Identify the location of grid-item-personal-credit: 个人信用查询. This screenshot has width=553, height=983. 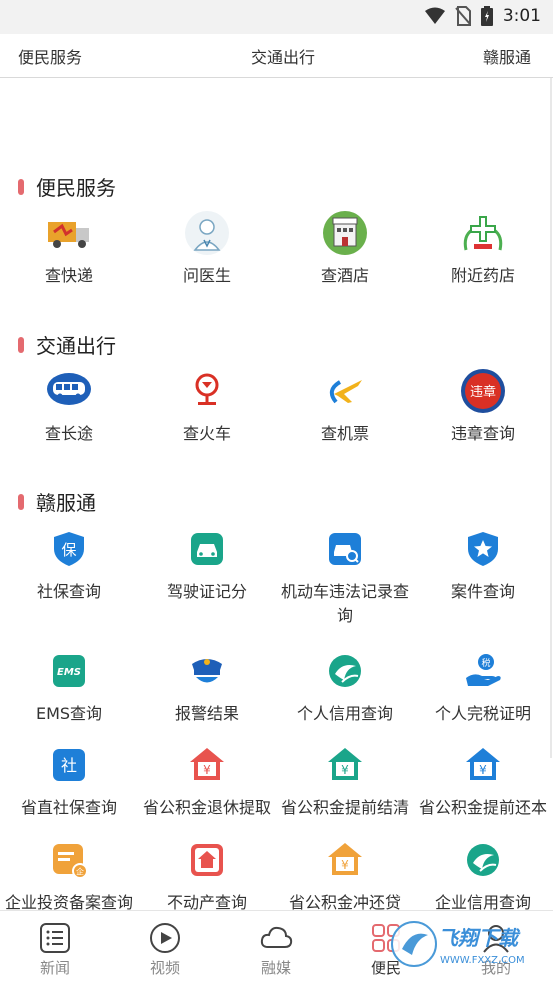
(345, 687).